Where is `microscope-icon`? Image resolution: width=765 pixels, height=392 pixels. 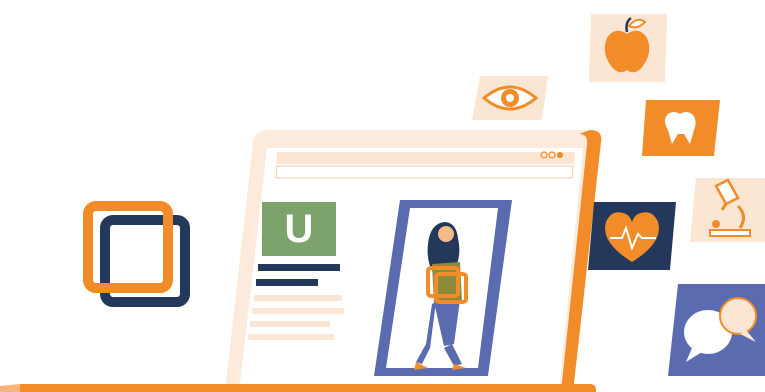 microscope-icon is located at coordinates (726, 210).